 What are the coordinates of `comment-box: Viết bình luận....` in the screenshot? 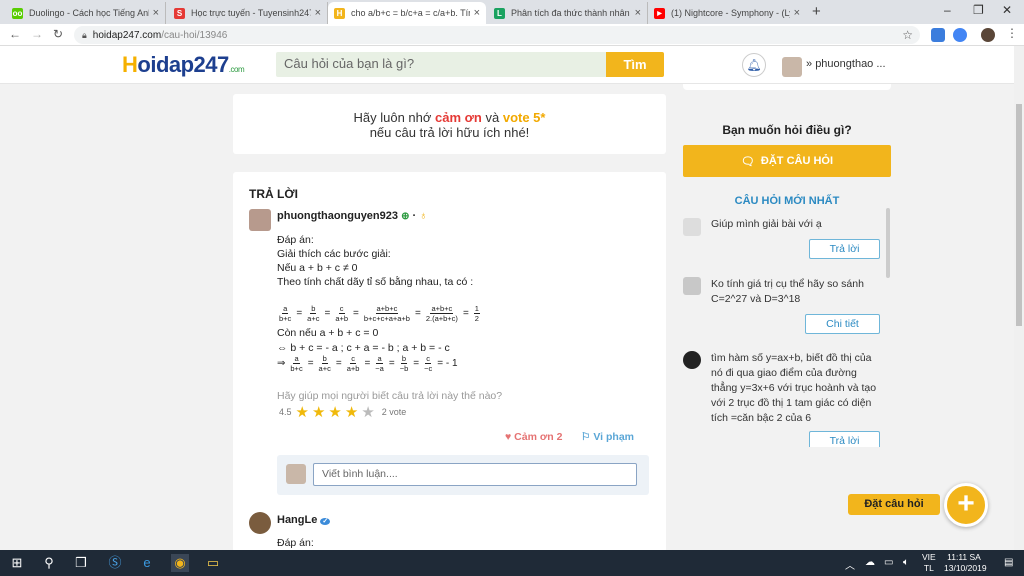 It's located at (463, 475).